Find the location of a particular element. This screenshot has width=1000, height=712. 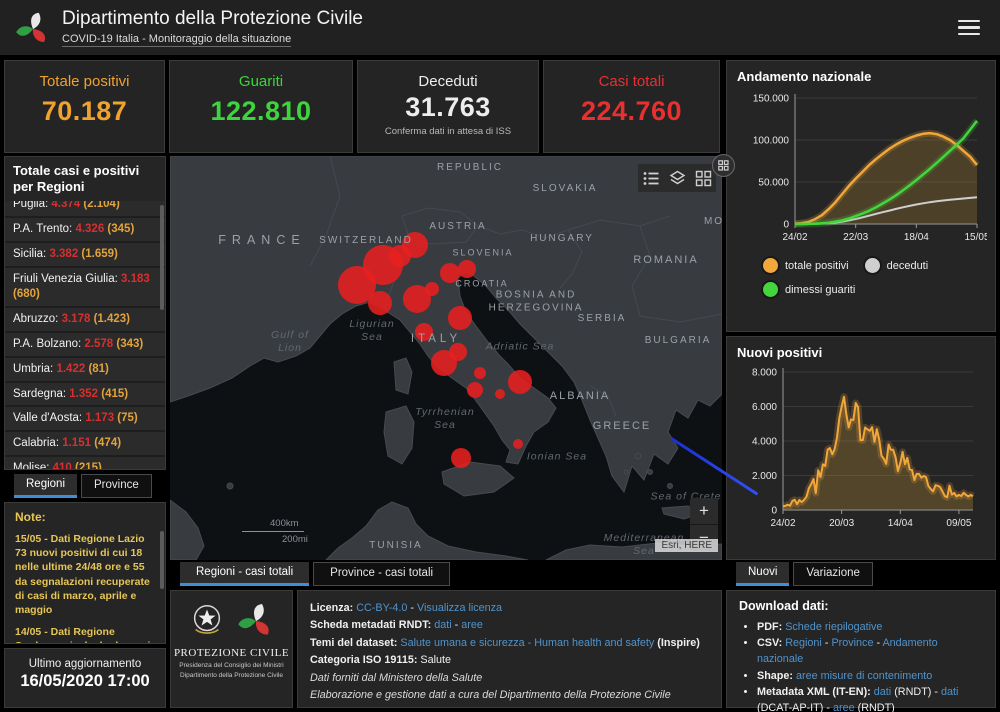

notes-scrollbar is located at coordinates (162, 560).